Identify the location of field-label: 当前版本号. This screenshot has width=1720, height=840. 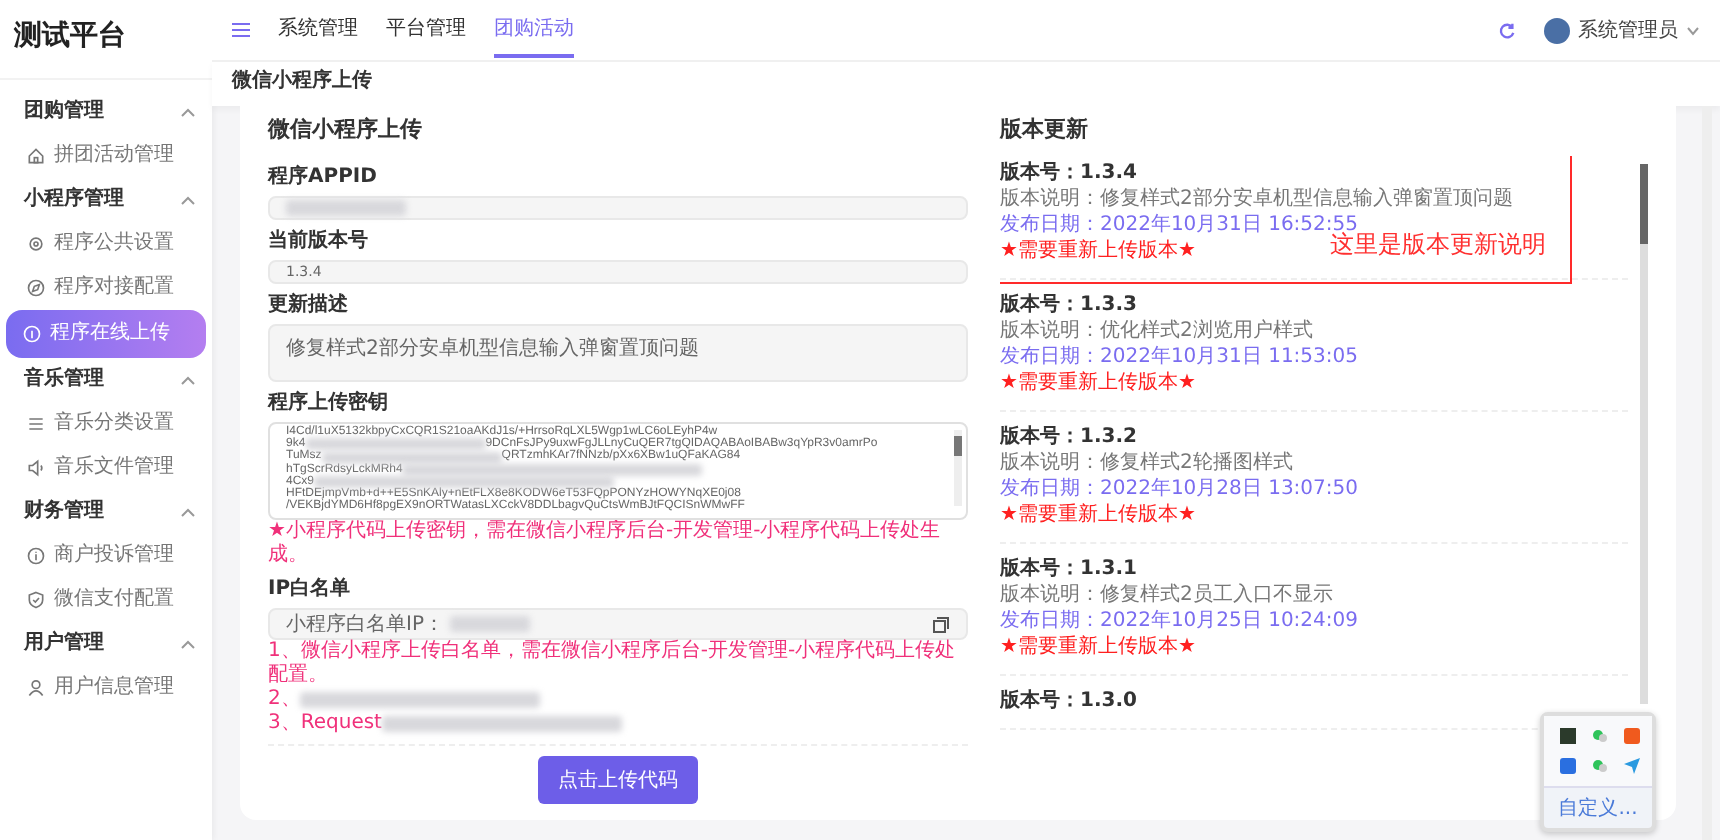
(319, 241).